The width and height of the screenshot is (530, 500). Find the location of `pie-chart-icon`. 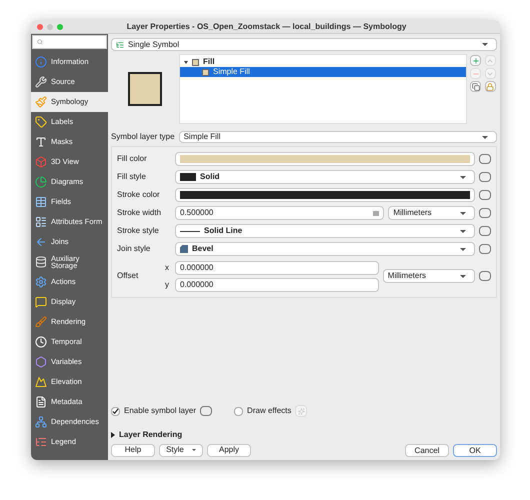

pie-chart-icon is located at coordinates (41, 182).